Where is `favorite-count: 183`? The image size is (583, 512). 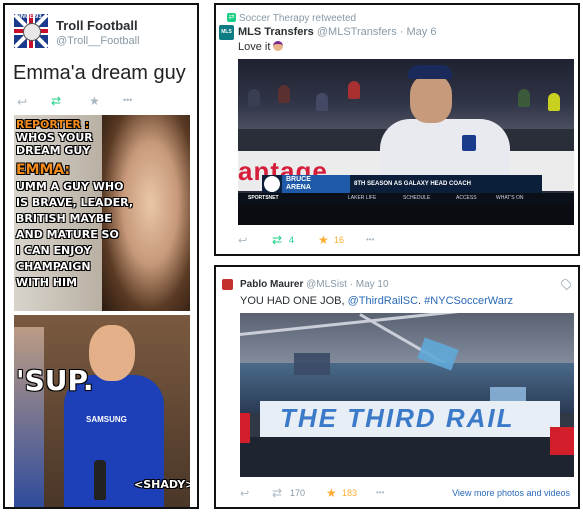
favorite-count: 183 is located at coordinates (350, 493).